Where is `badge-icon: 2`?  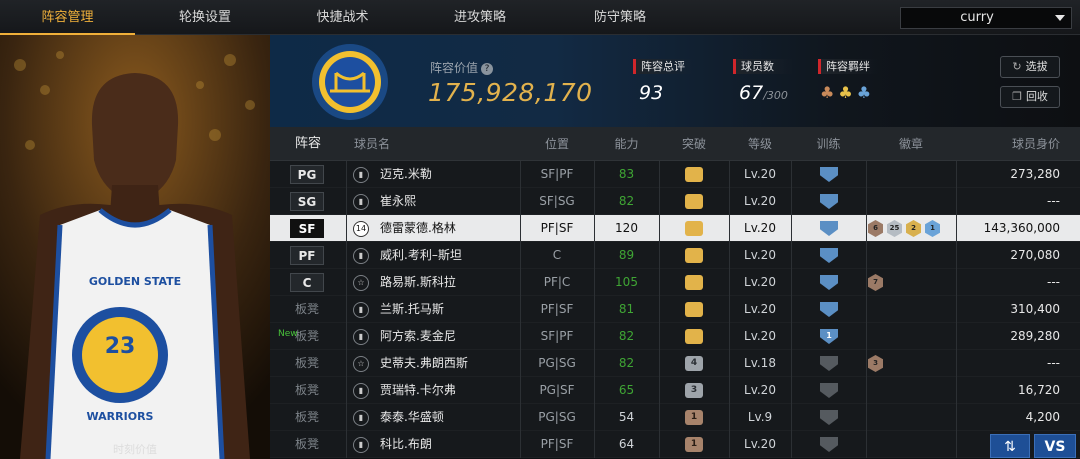 badge-icon: 2 is located at coordinates (913, 228).